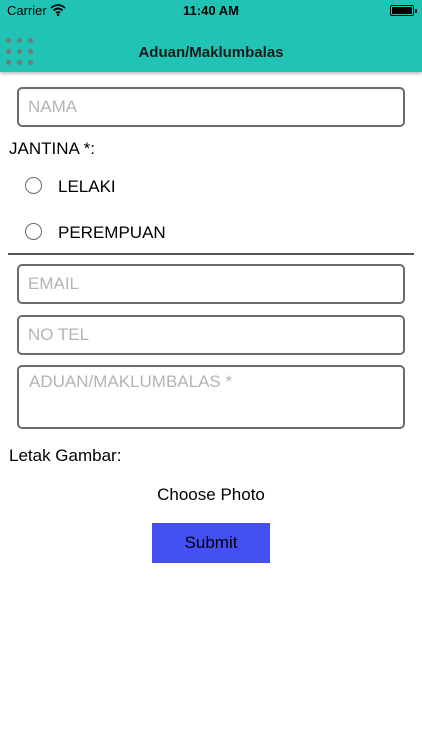 Image resolution: width=422 pixels, height=750 pixels. What do you see at coordinates (52, 148) in the screenshot?
I see `gender-label: JANTINA *:` at bounding box center [52, 148].